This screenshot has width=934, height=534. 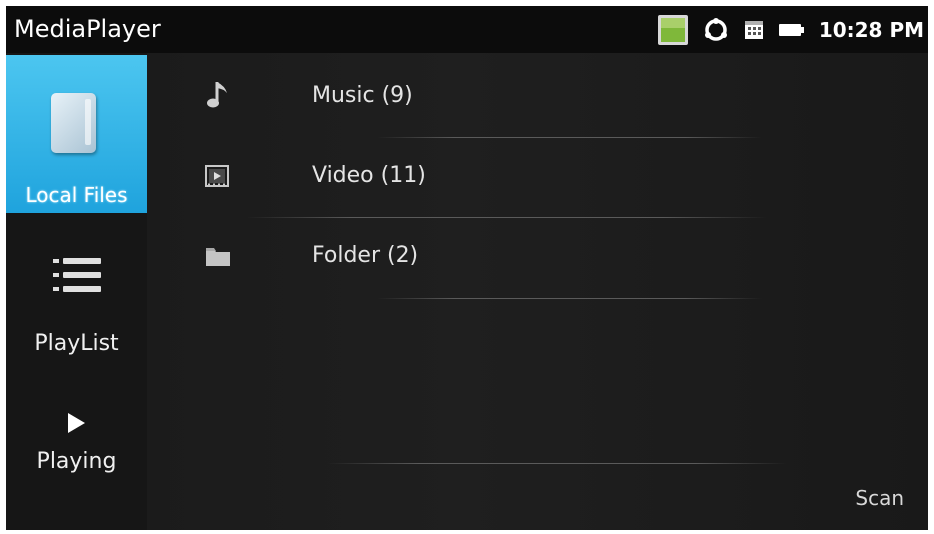 I want to click on play-icon, so click(x=76, y=423).